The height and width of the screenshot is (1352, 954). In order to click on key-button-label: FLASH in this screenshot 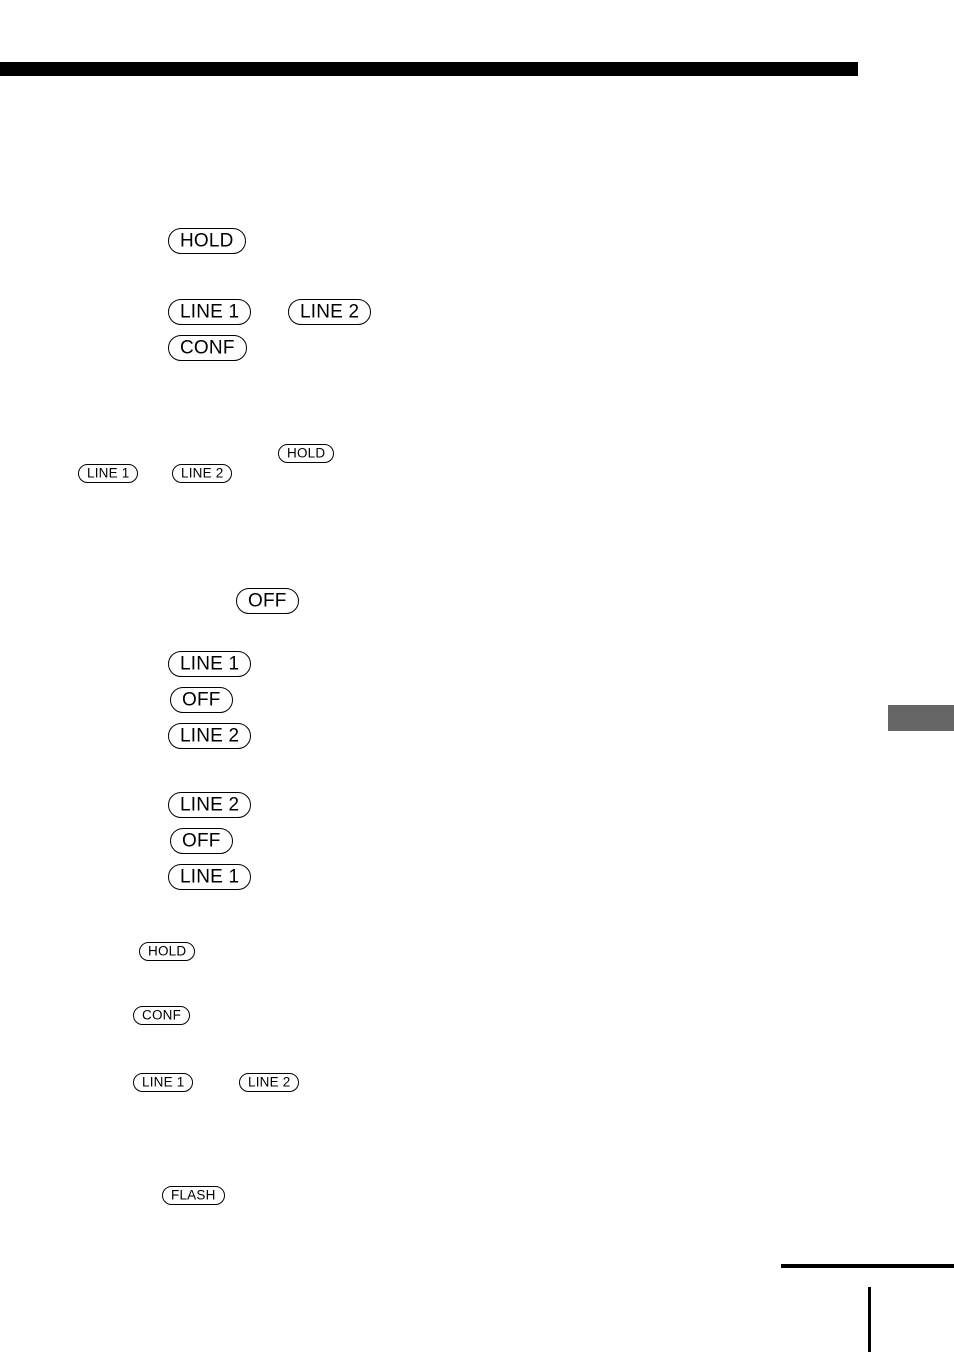, I will do `click(193, 1195)`.